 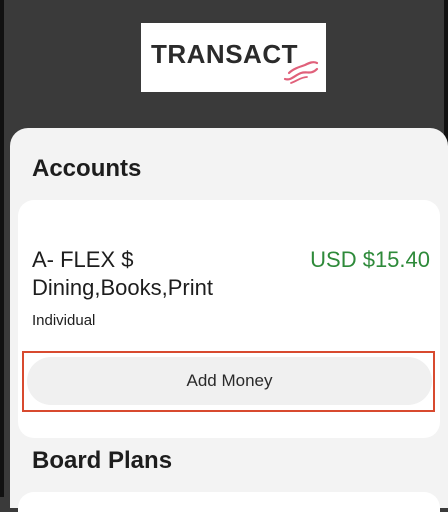 I want to click on transact-logo: TRANSACT, so click(x=233, y=57).